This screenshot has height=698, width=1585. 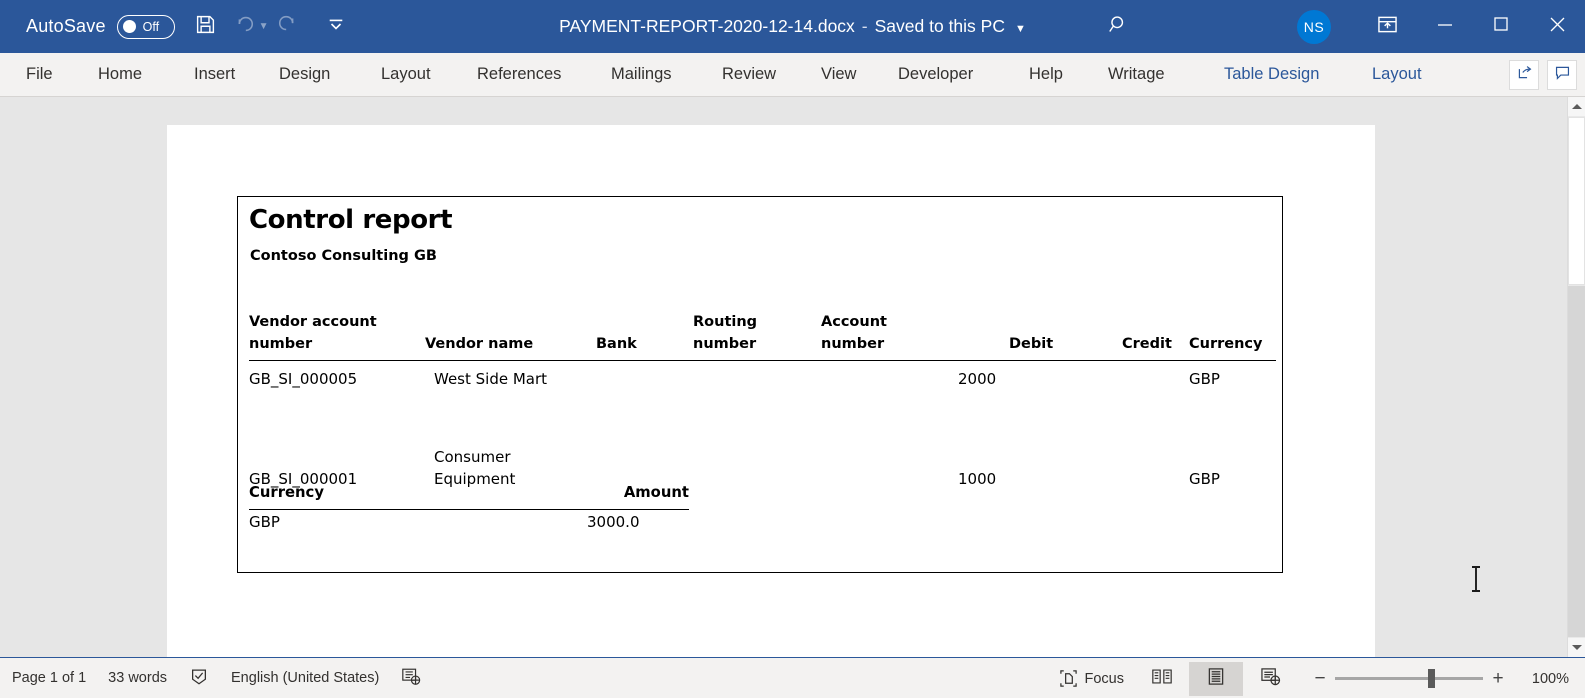 I want to click on zoom-control: − + 100%, so click(x=1446, y=679).